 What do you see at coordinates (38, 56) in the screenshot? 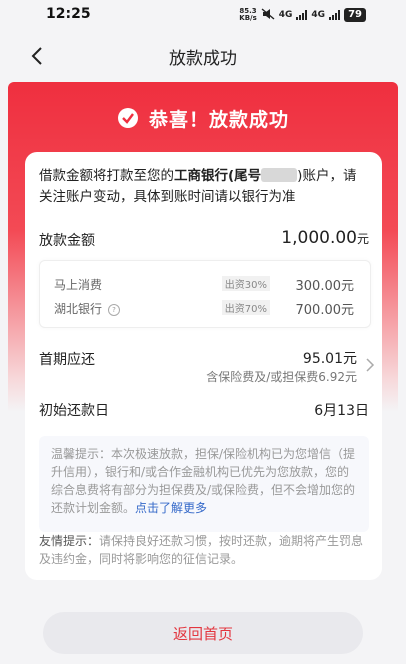
I see `back-arrow-icon` at bounding box center [38, 56].